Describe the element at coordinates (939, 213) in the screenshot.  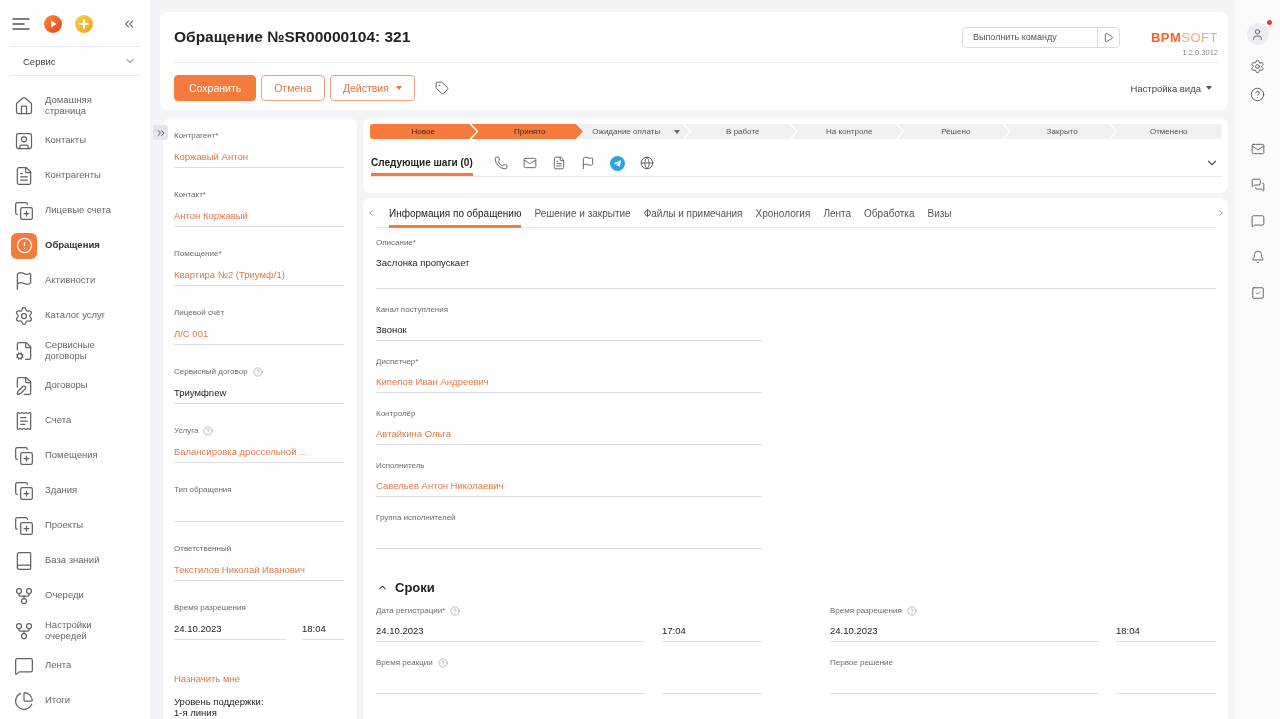
I see `tab: Визы` at that location.